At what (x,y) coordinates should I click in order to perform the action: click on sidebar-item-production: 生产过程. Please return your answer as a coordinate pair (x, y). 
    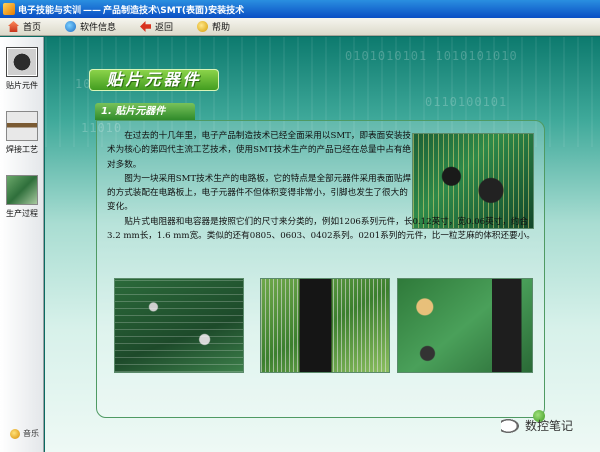
    Looking at the image, I should click on (22, 197).